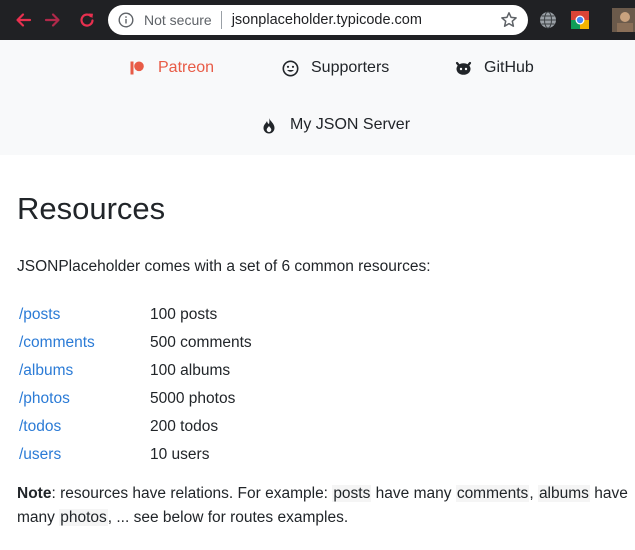 This screenshot has height=550, width=635. I want to click on resource-link-comments: /comments, so click(83, 343).